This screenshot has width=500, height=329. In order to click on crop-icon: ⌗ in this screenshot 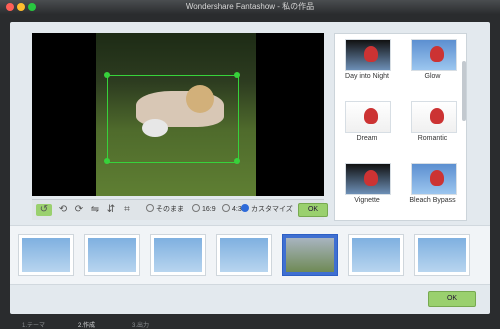, I will do `click(127, 210)`.